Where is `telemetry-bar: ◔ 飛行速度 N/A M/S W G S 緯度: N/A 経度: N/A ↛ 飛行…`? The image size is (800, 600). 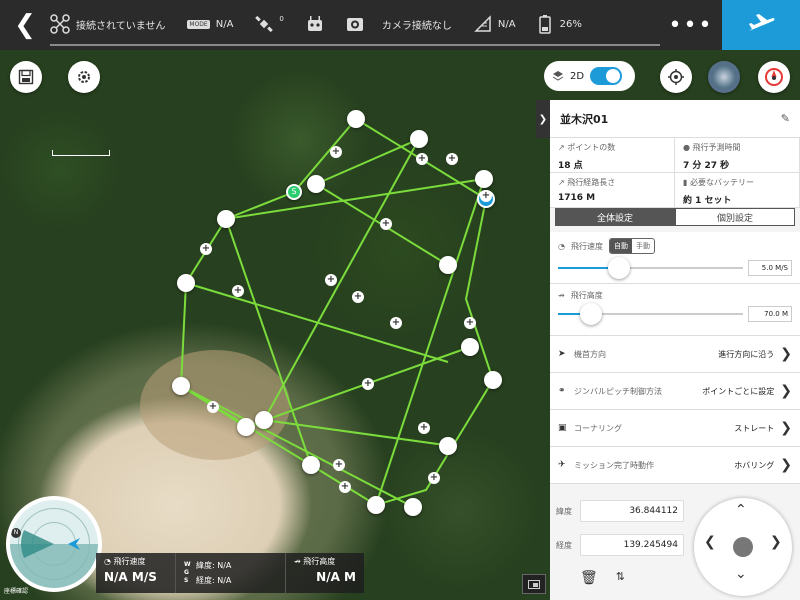
telemetry-bar: ◔ 飛行速度 N/A M/S W G S 緯度: N/A 経度: N/A ↛ 飛行… is located at coordinates (230, 573).